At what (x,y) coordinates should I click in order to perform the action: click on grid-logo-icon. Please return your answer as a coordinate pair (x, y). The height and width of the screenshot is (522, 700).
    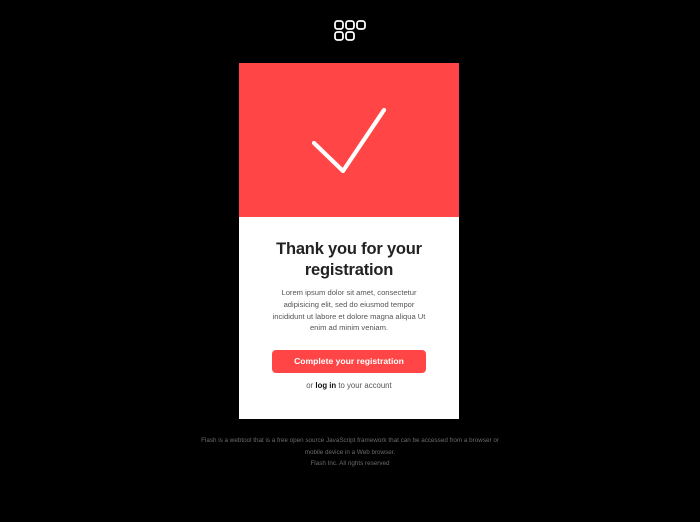
    Looking at the image, I should click on (350, 31).